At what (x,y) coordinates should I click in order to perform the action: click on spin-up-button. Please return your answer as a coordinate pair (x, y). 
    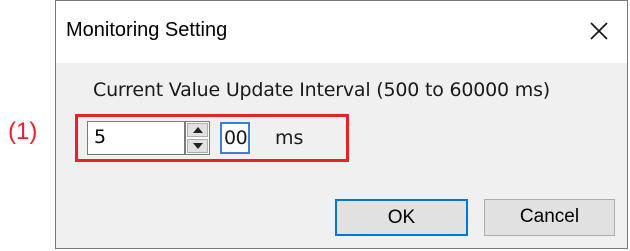
    Looking at the image, I should click on (197, 130).